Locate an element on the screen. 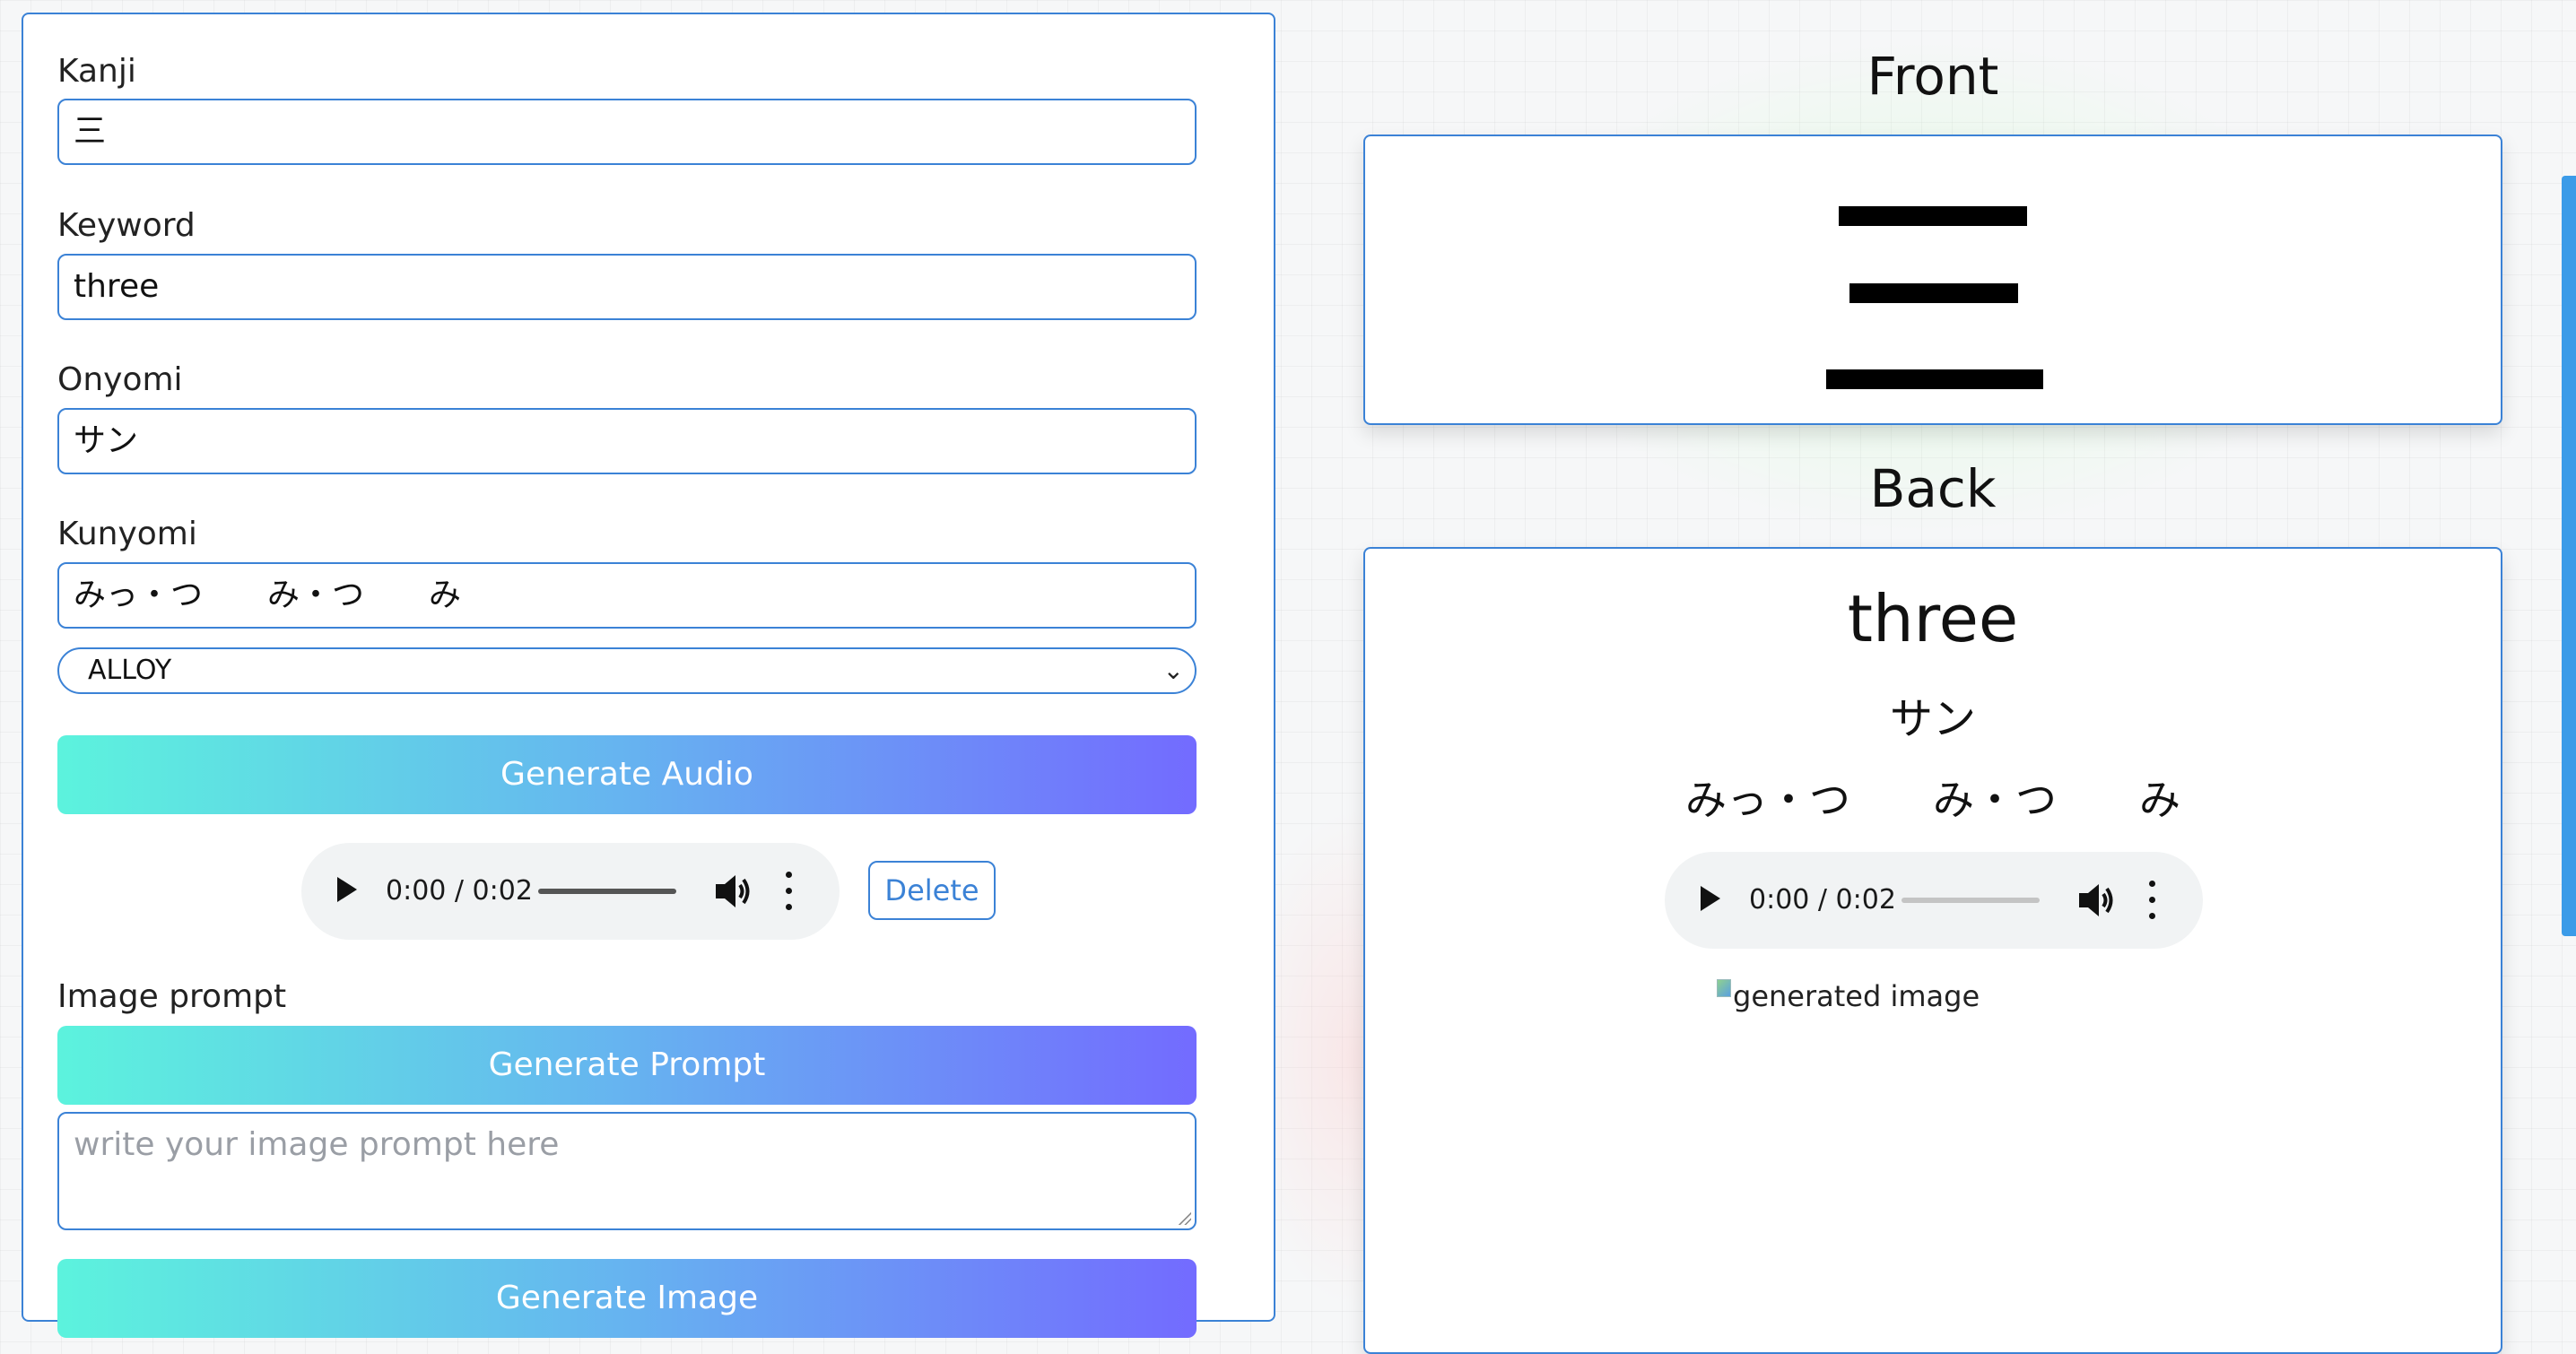 This screenshot has height=1354, width=2576. generated-image: generated image is located at coordinates (1848, 996).